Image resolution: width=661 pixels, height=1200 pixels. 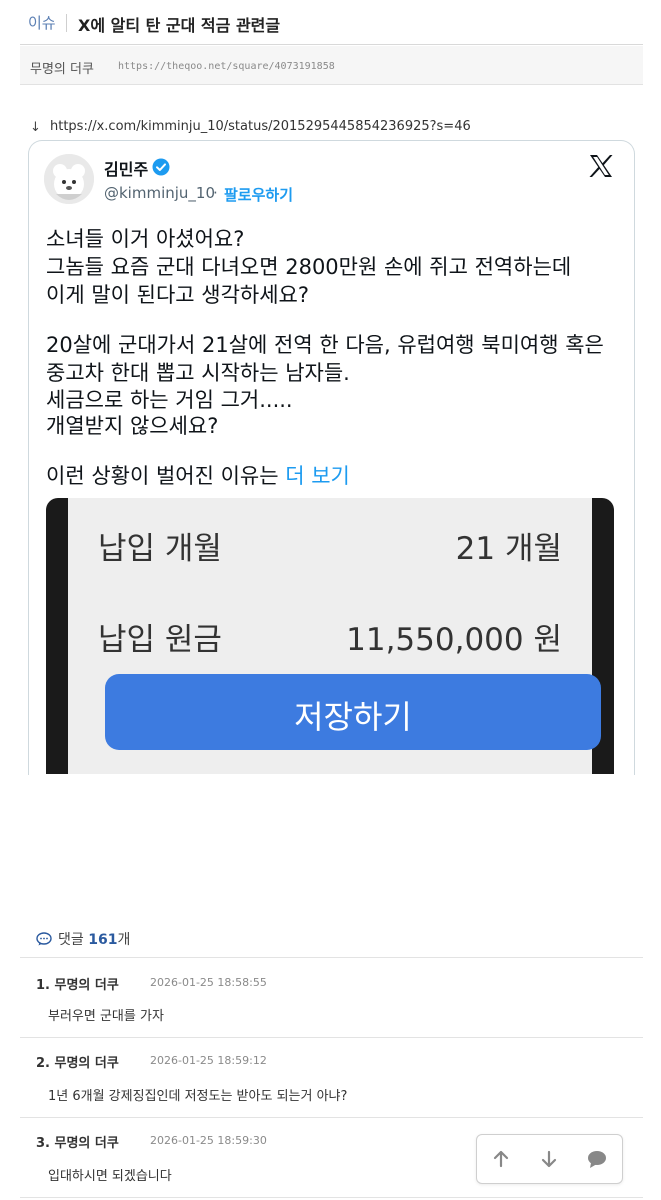 I want to click on show-more-link: 더 보기, so click(x=317, y=476).